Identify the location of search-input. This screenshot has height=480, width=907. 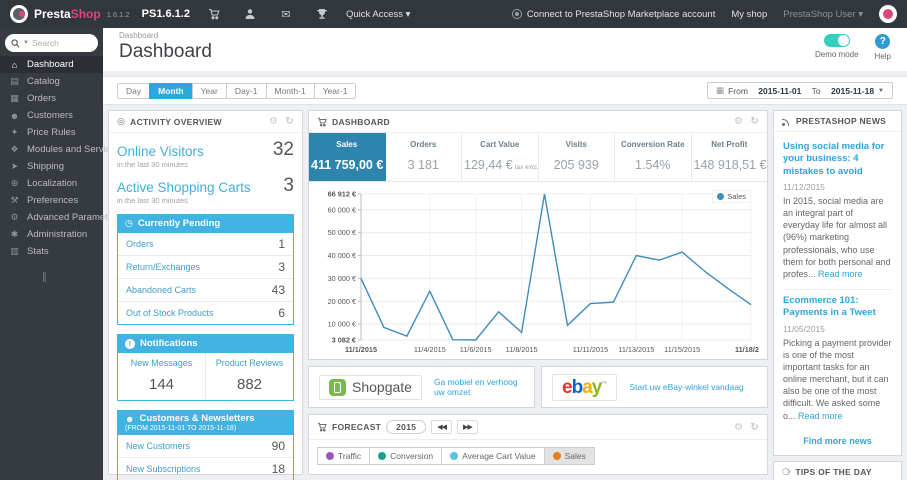
(55, 43).